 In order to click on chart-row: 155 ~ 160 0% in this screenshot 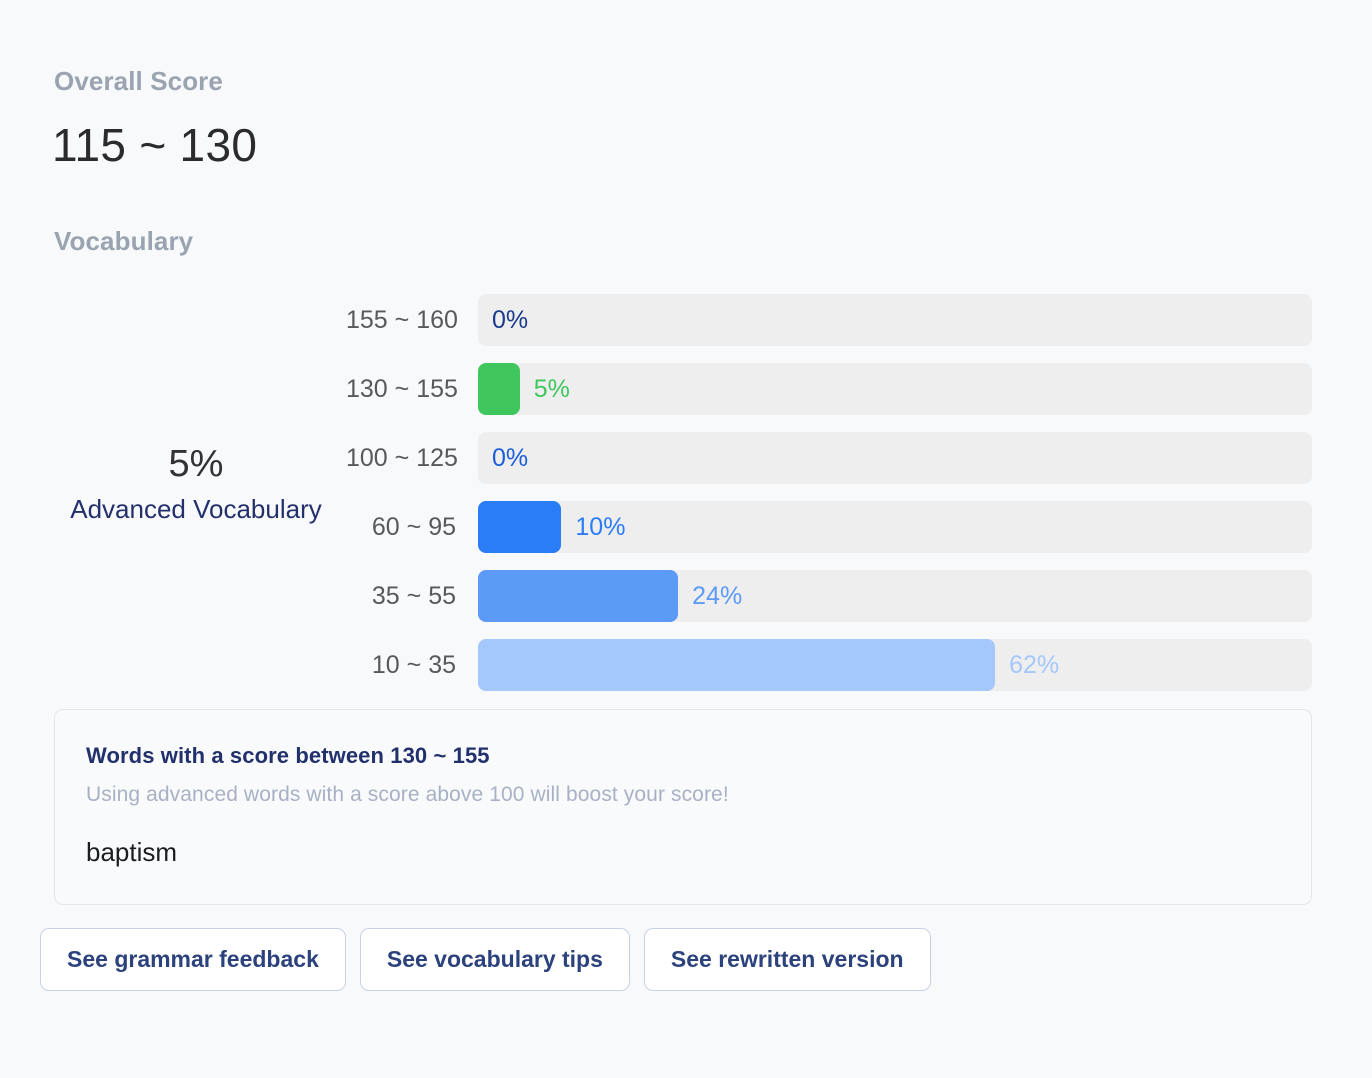, I will do `click(829, 320)`.